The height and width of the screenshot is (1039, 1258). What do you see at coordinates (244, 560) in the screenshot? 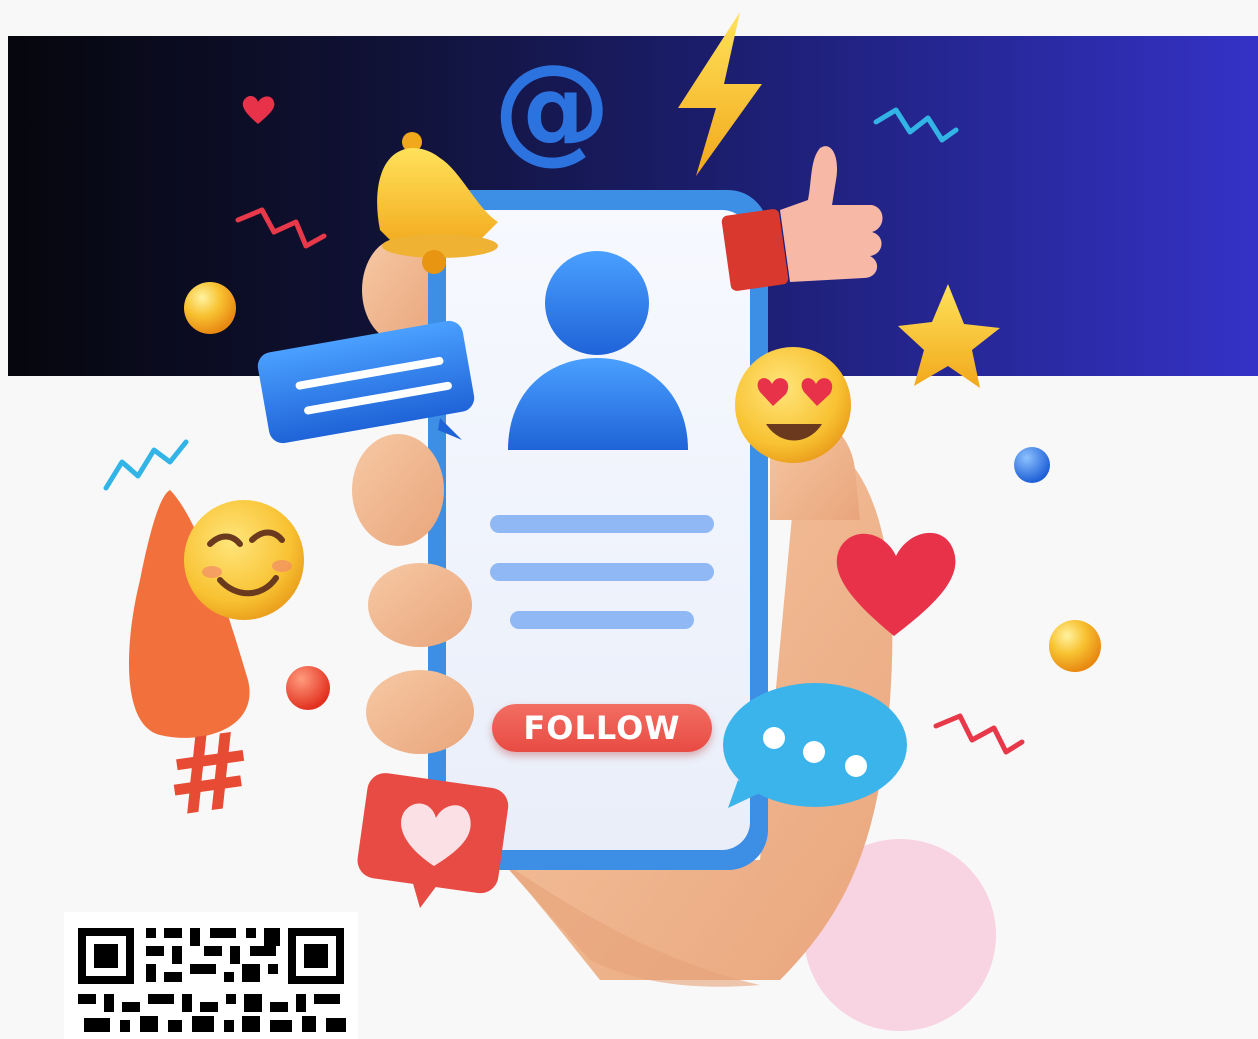
I see `smiling-emoji-icon` at bounding box center [244, 560].